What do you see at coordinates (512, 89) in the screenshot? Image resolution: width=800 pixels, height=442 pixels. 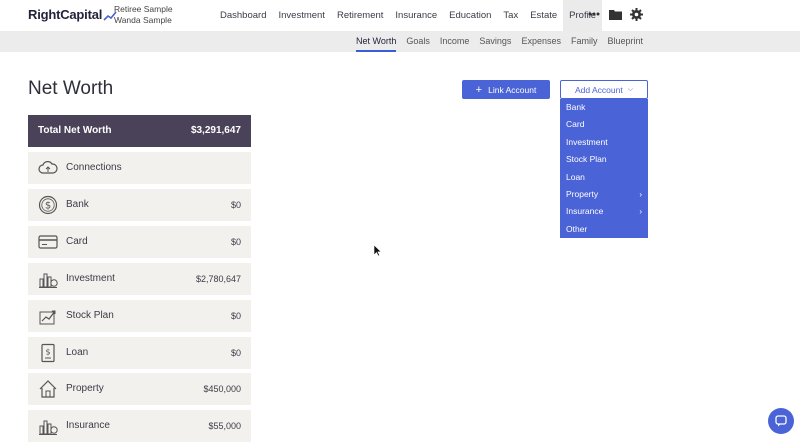 I see `link-account-label: Link Account` at bounding box center [512, 89].